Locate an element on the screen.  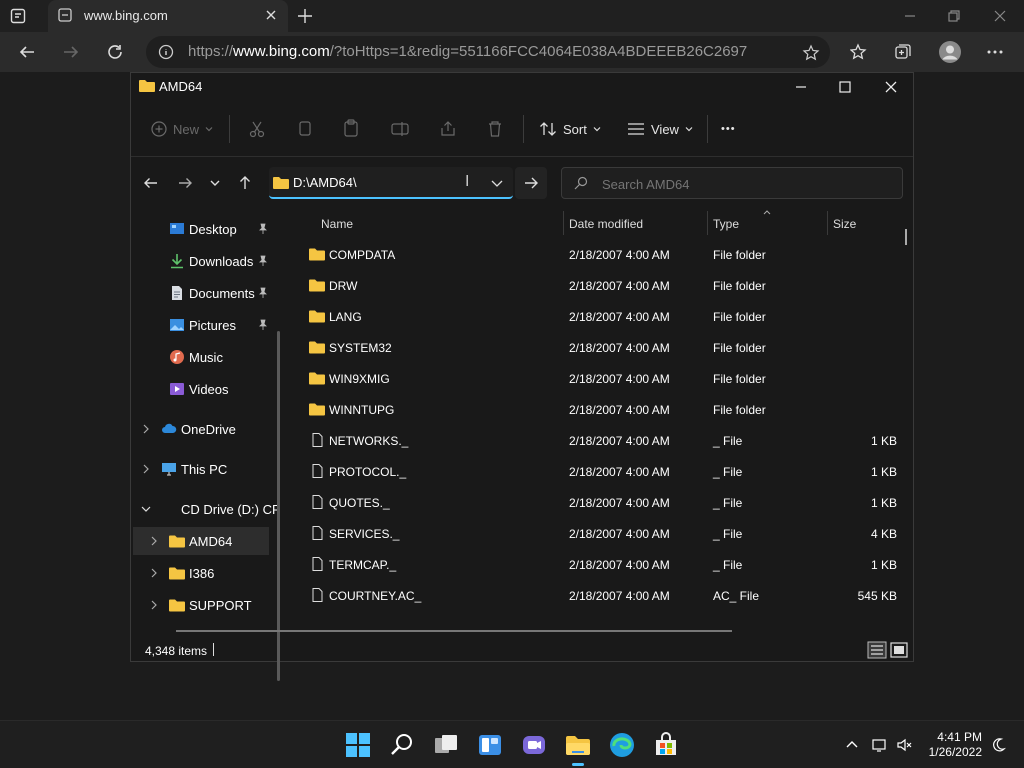
column-header-type: Type is located at coordinates (726, 224).